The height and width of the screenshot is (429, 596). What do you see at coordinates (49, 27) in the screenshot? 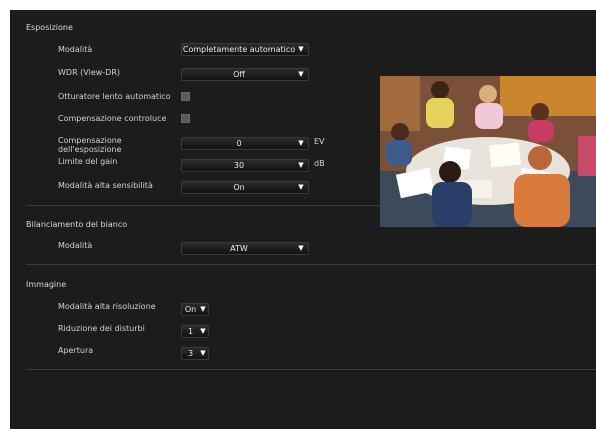
I see `section-title-exposure: Esposizione` at bounding box center [49, 27].